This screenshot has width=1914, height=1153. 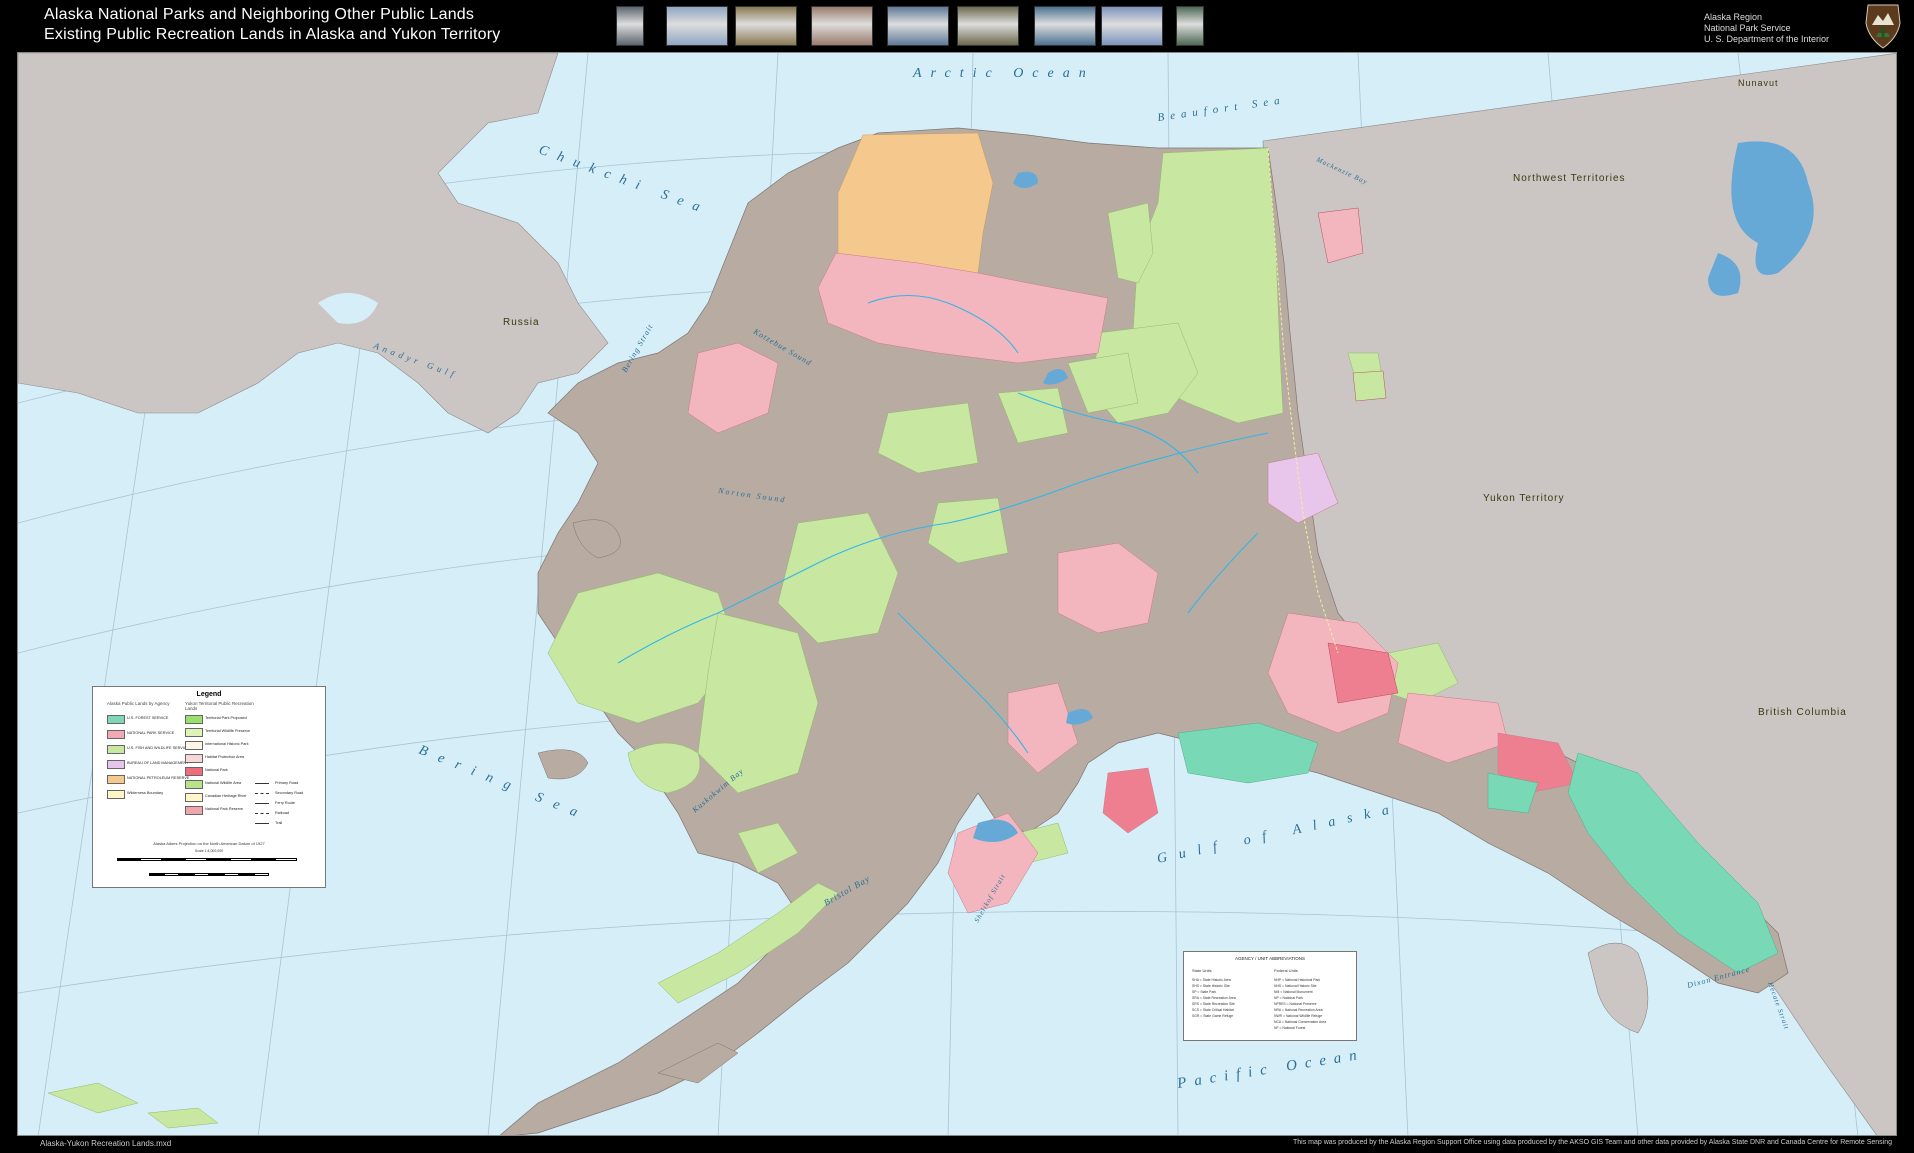 What do you see at coordinates (158, 778) in the screenshot?
I see `legend-label: NATIONAL PETROLEUM RESERVE` at bounding box center [158, 778].